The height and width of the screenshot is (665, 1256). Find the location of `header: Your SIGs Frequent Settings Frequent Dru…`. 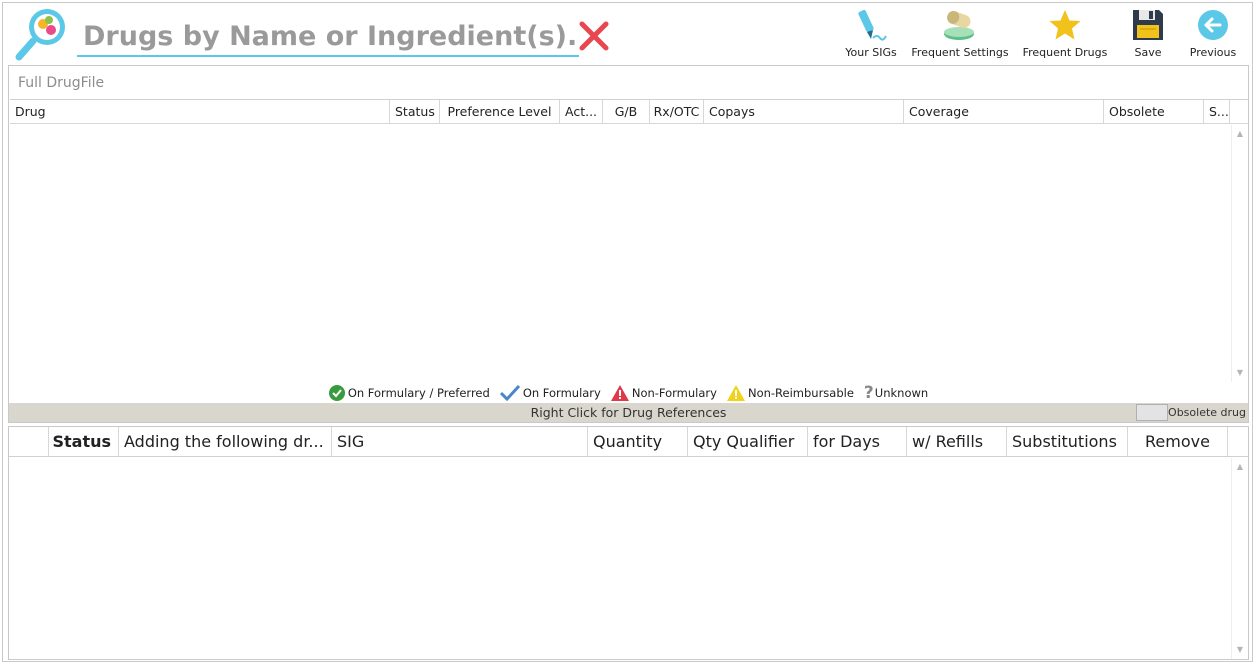

header: Your SIGs Frequent Settings Frequent Dru… is located at coordinates (627, 34).